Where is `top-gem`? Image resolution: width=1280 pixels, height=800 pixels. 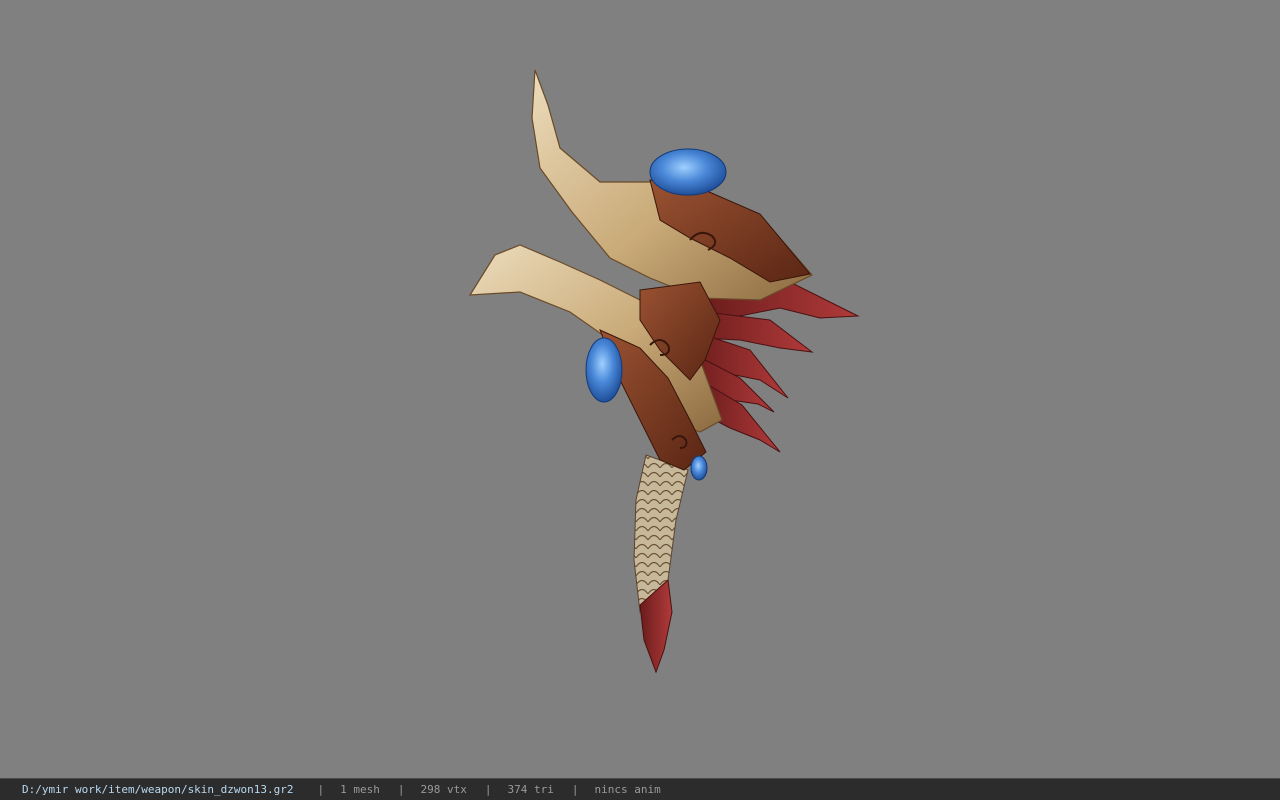 top-gem is located at coordinates (688, 172).